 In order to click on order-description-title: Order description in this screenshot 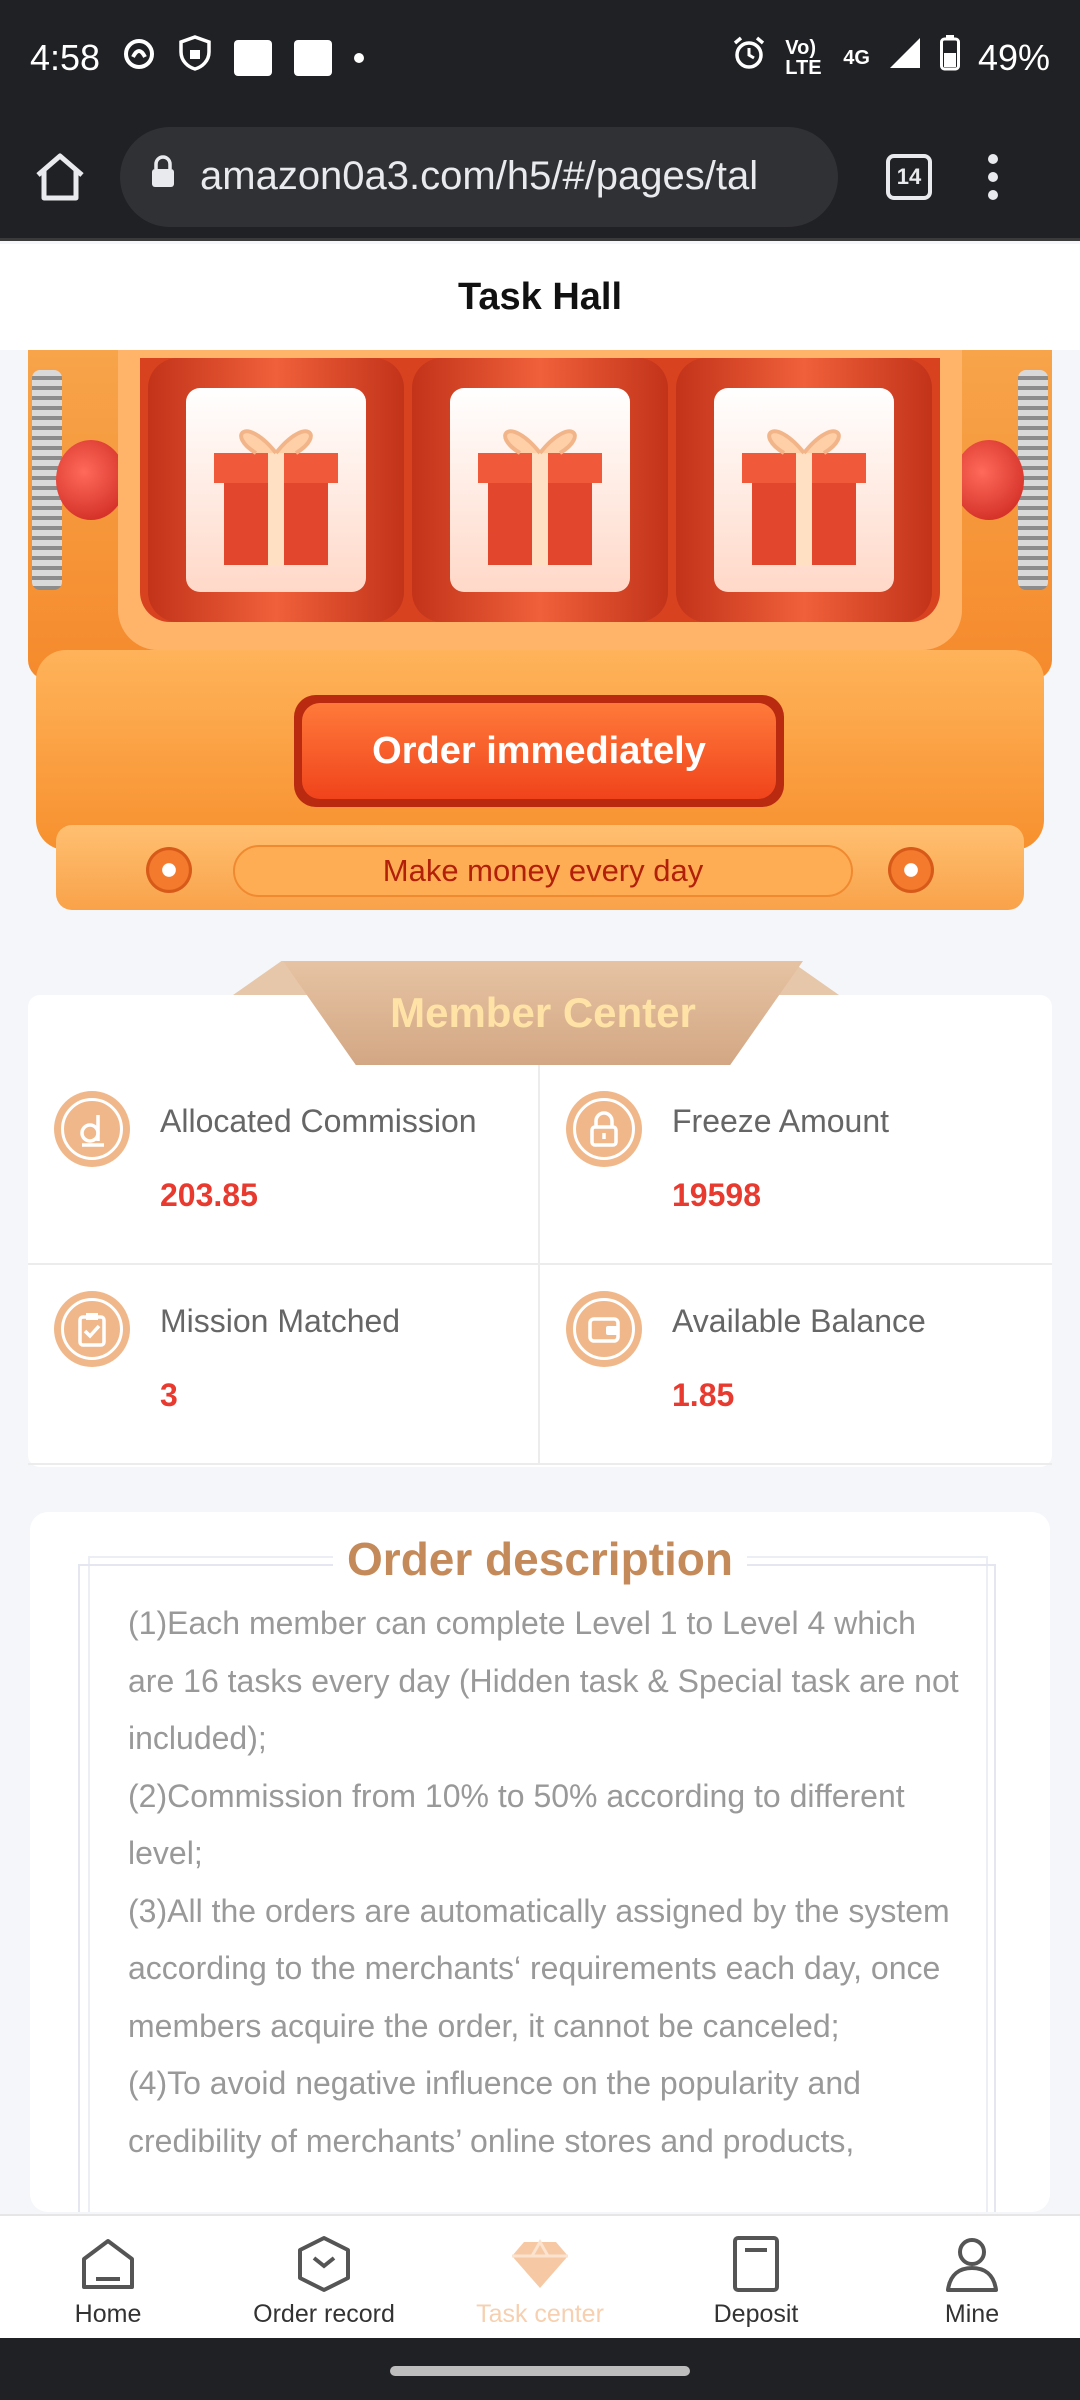, I will do `click(540, 1559)`.